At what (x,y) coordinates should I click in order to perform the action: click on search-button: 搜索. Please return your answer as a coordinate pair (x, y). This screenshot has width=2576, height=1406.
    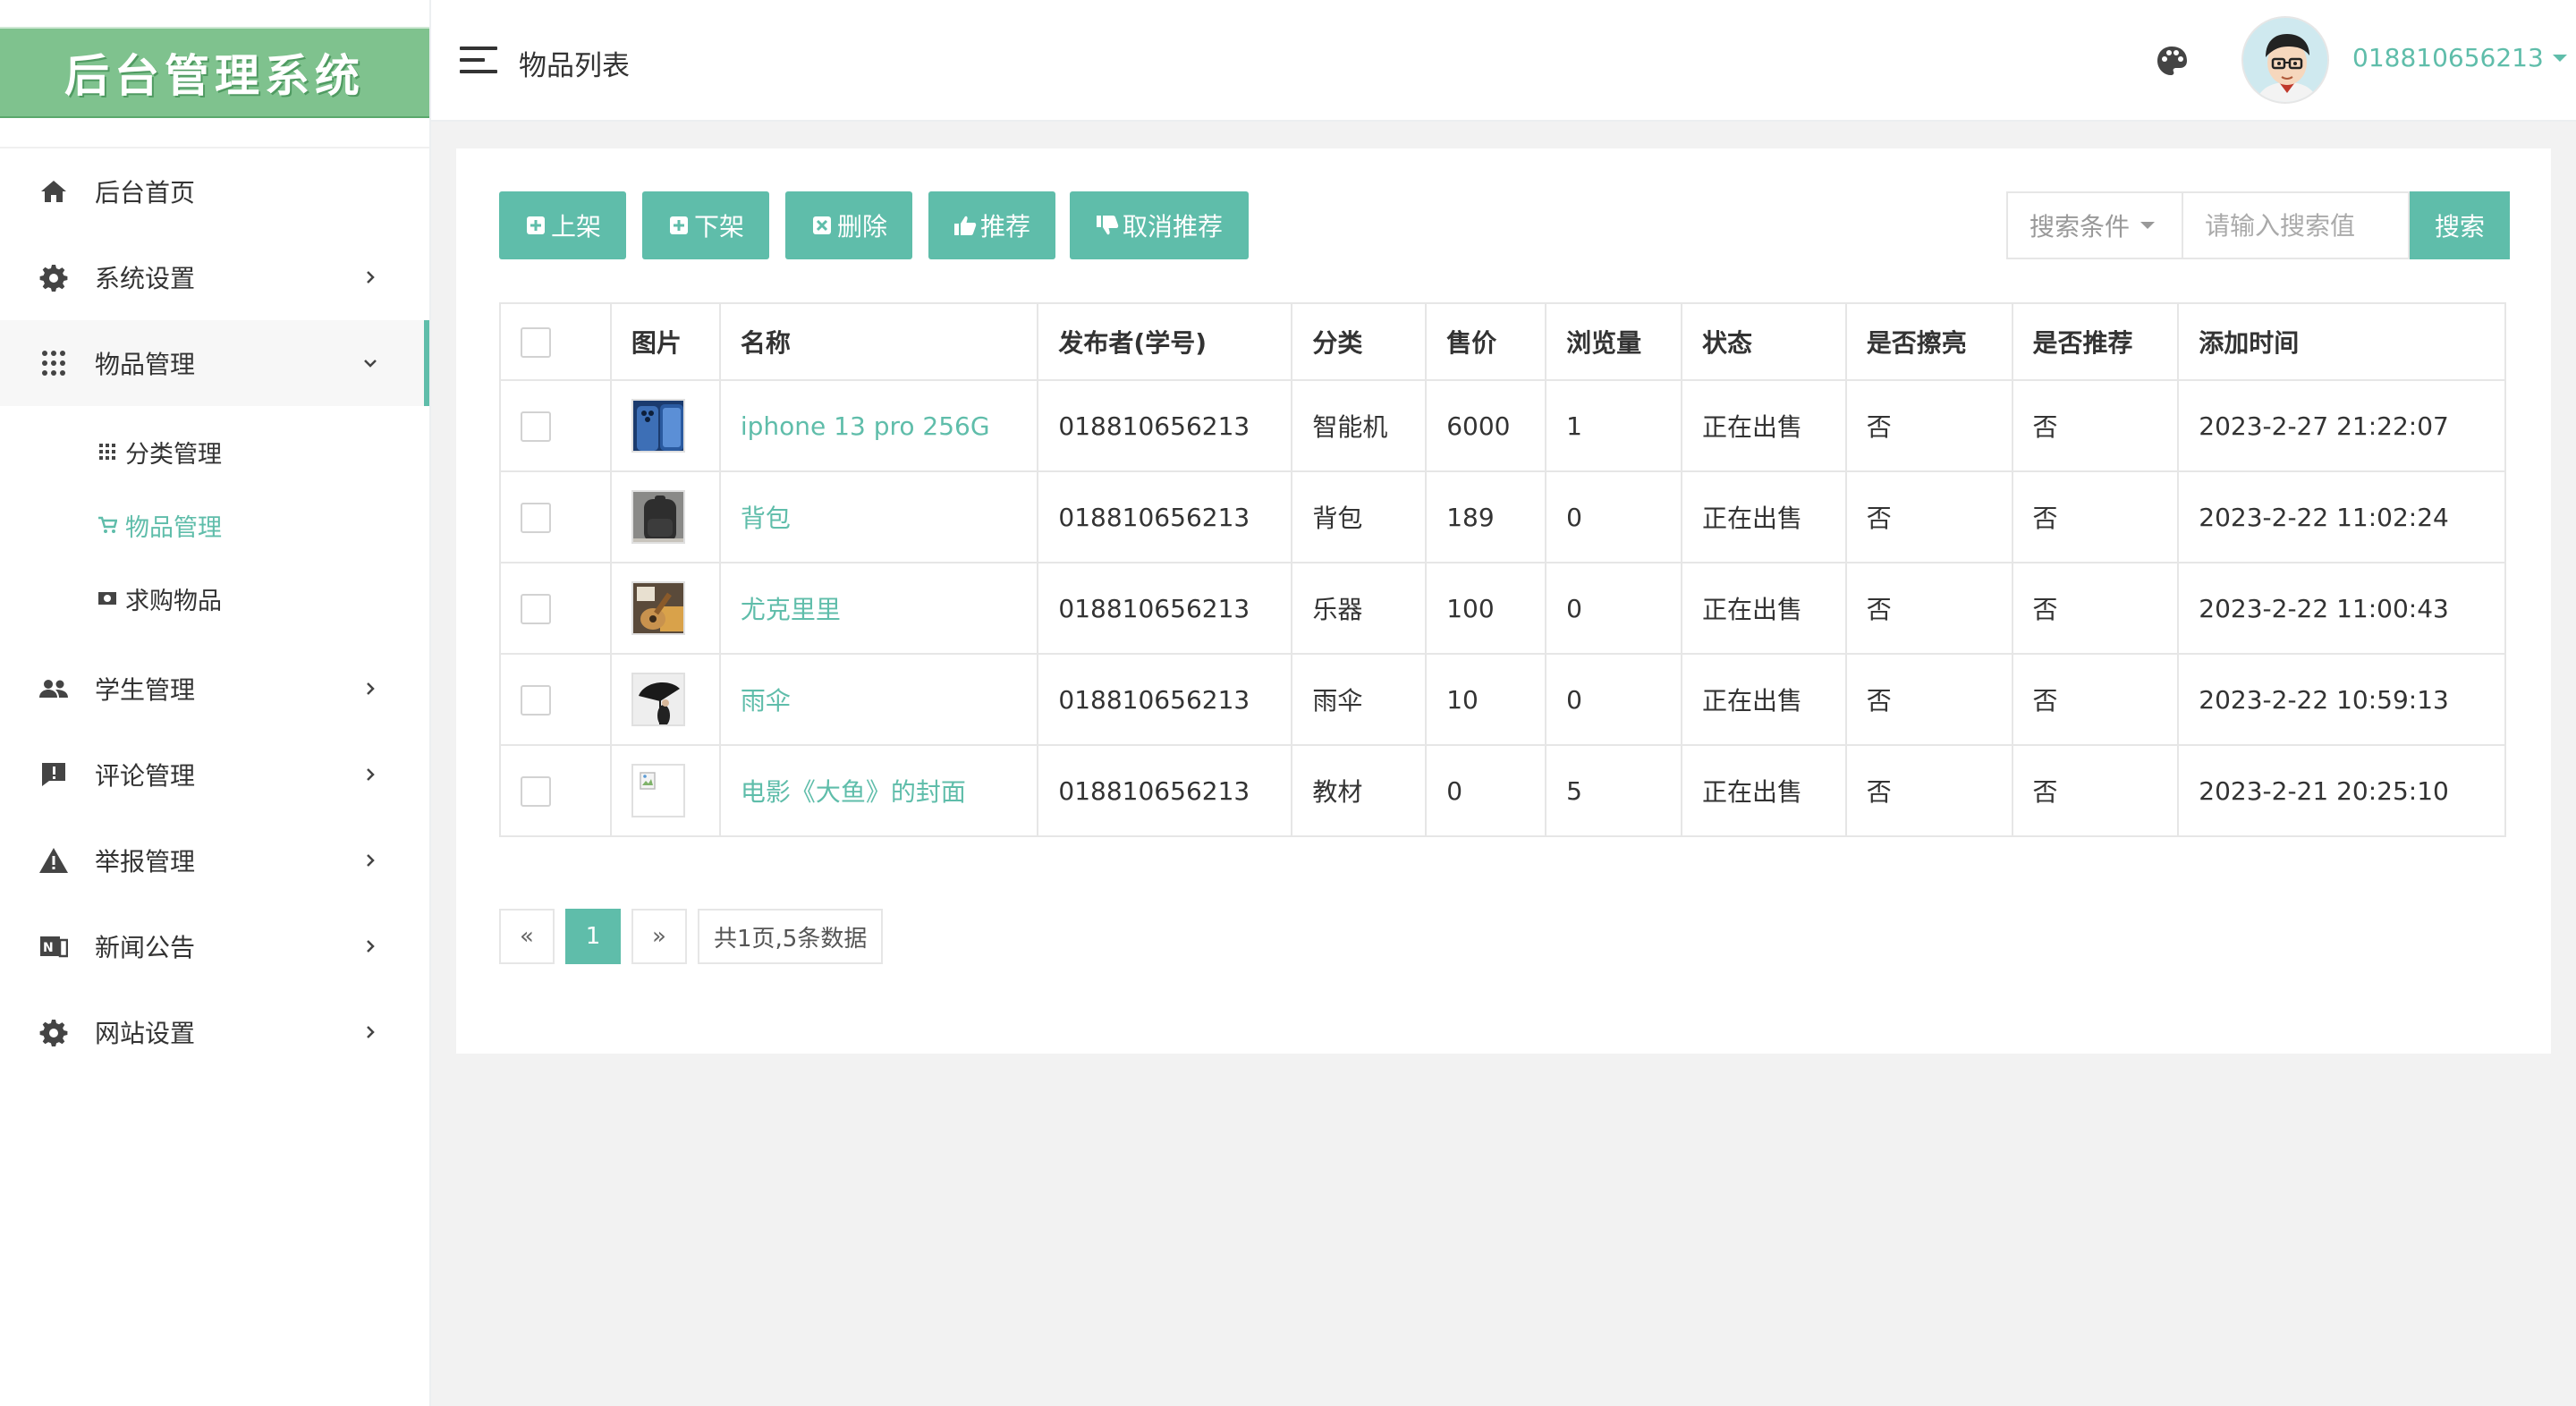
    Looking at the image, I should click on (2460, 225).